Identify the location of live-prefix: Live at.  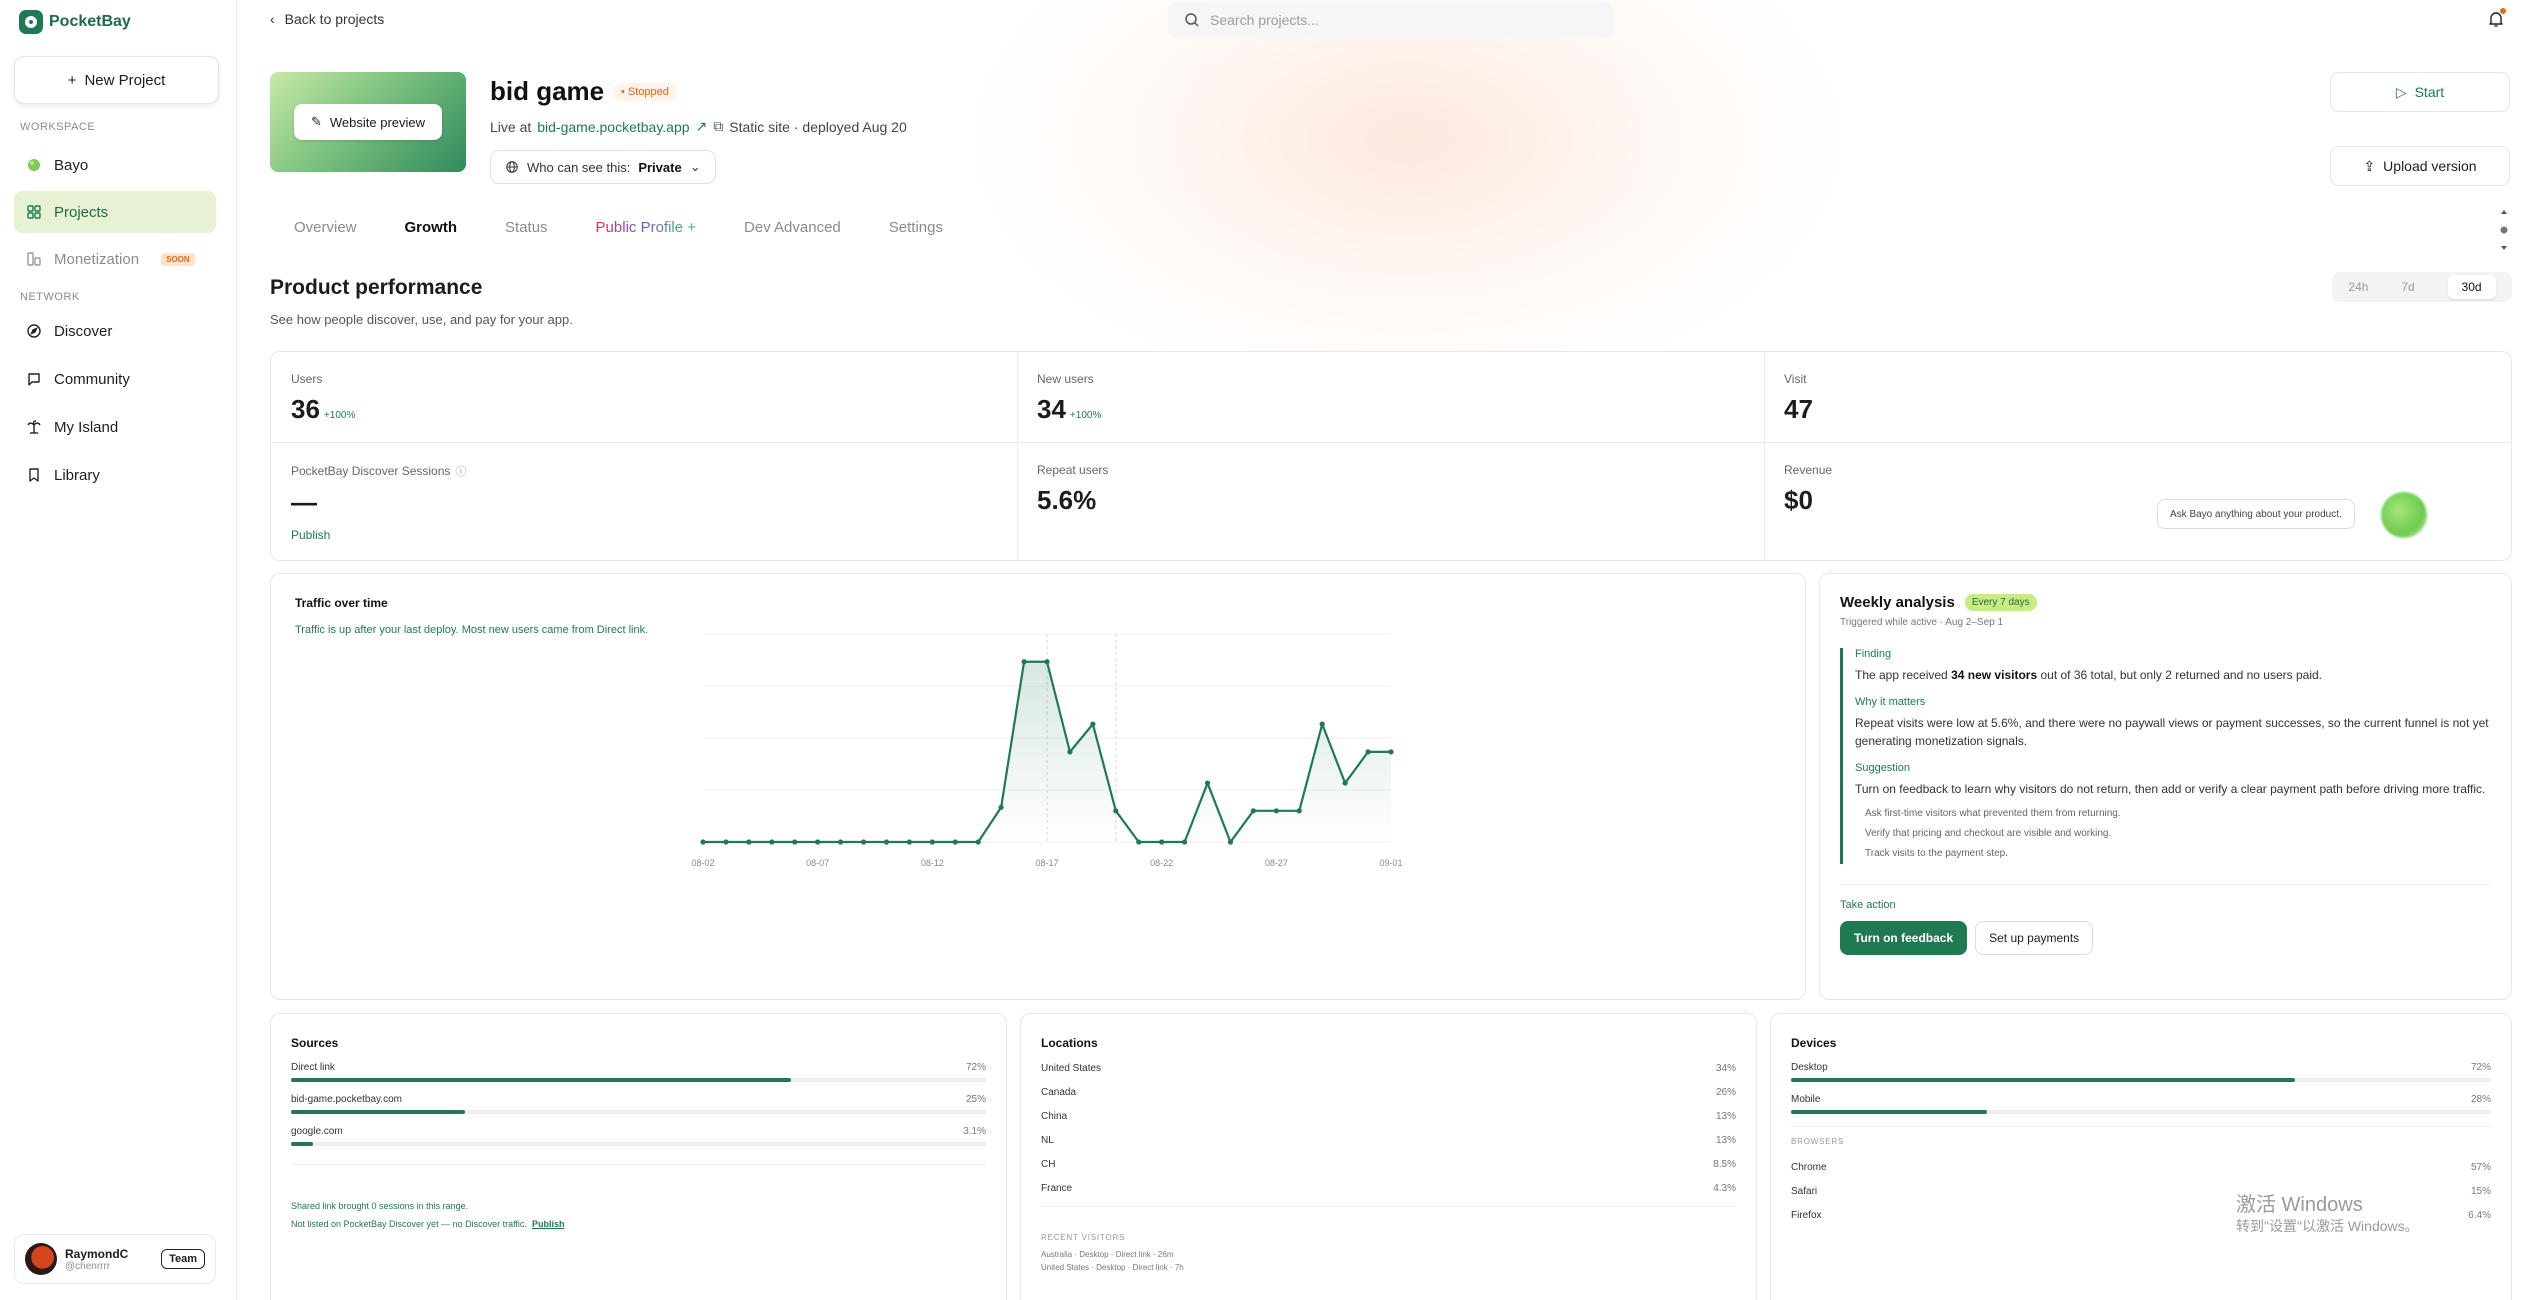
(511, 126).